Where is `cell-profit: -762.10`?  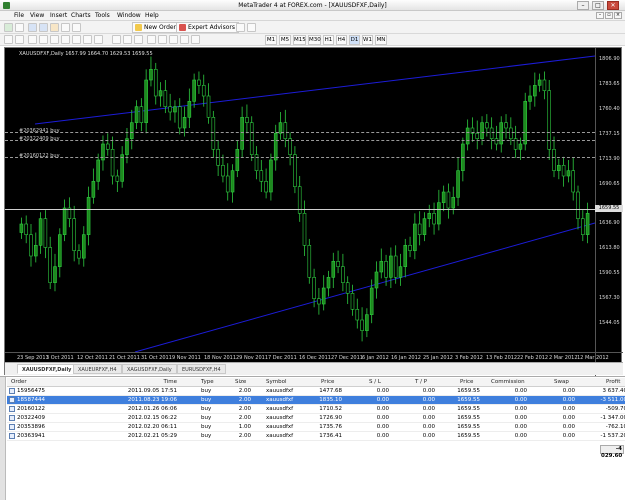
cell-profit: -762.10 is located at coordinates (615, 427).